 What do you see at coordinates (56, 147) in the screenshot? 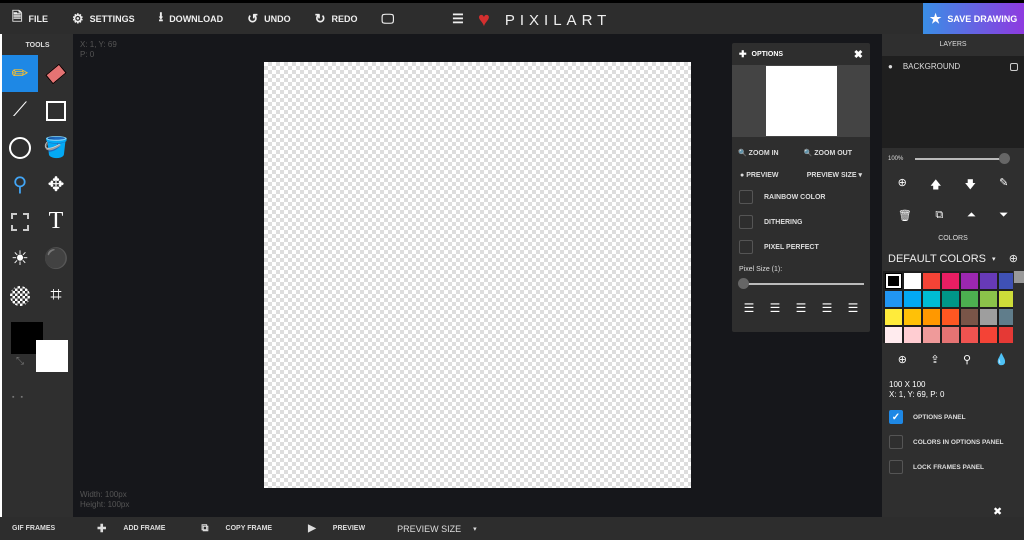
I see `fill-tool: 🪣` at bounding box center [56, 147].